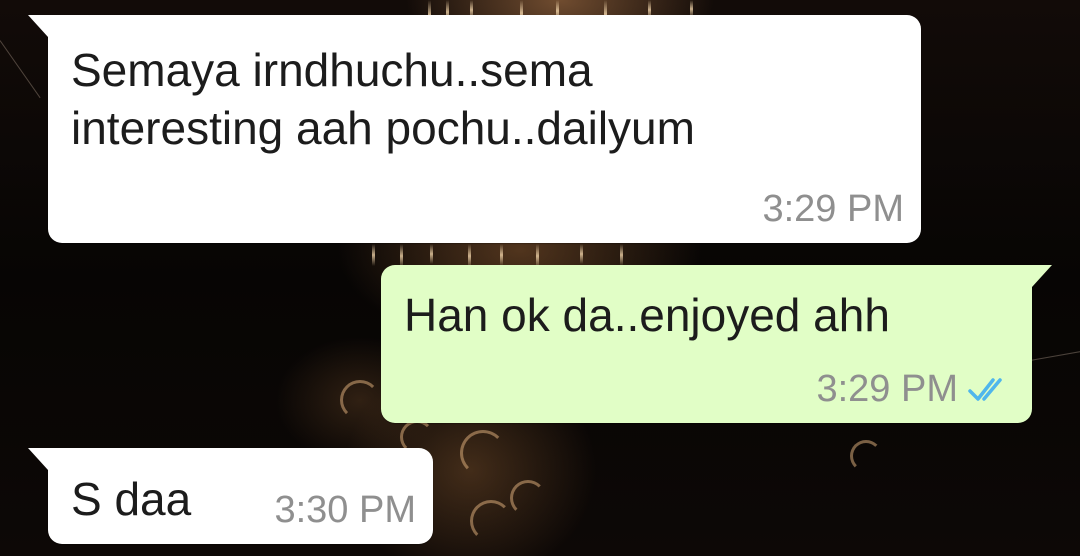 Image resolution: width=1080 pixels, height=556 pixels. Describe the element at coordinates (230, 496) in the screenshot. I see `incoming-message: S daa 3:30 PM` at that location.